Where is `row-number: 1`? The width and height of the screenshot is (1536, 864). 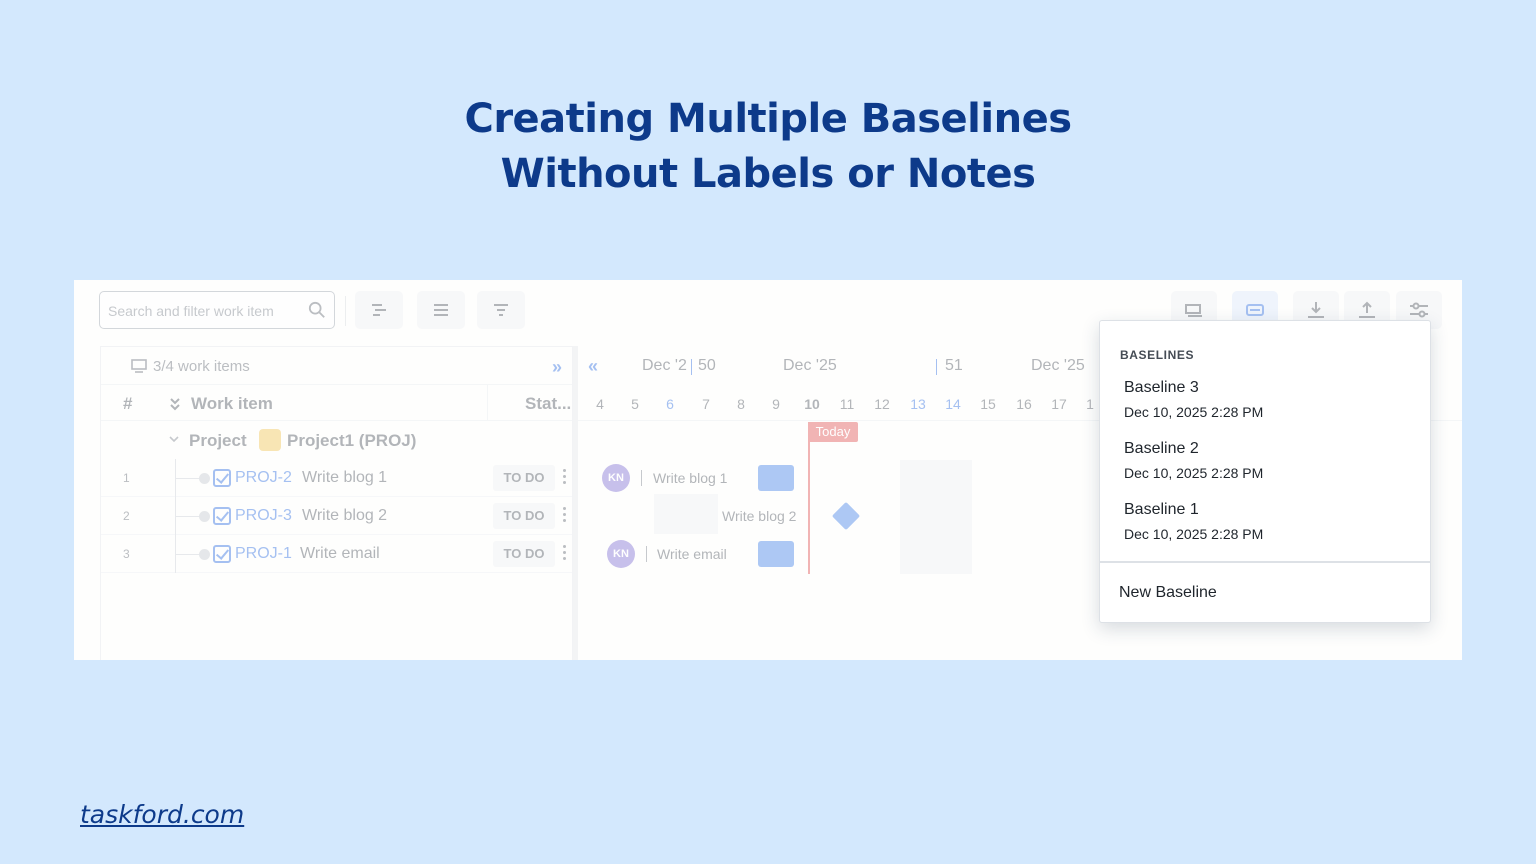
row-number: 1 is located at coordinates (126, 478).